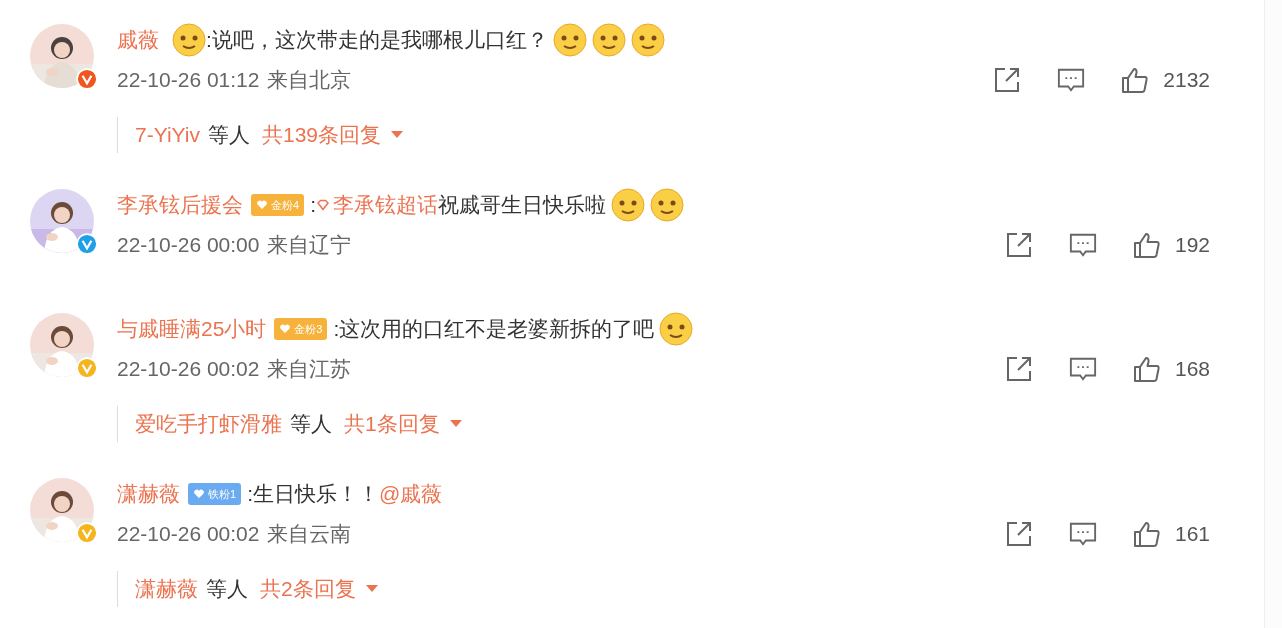 The image size is (1282, 628). What do you see at coordinates (392, 424) in the screenshot?
I see `reply-count-link: 共1条回复` at bounding box center [392, 424].